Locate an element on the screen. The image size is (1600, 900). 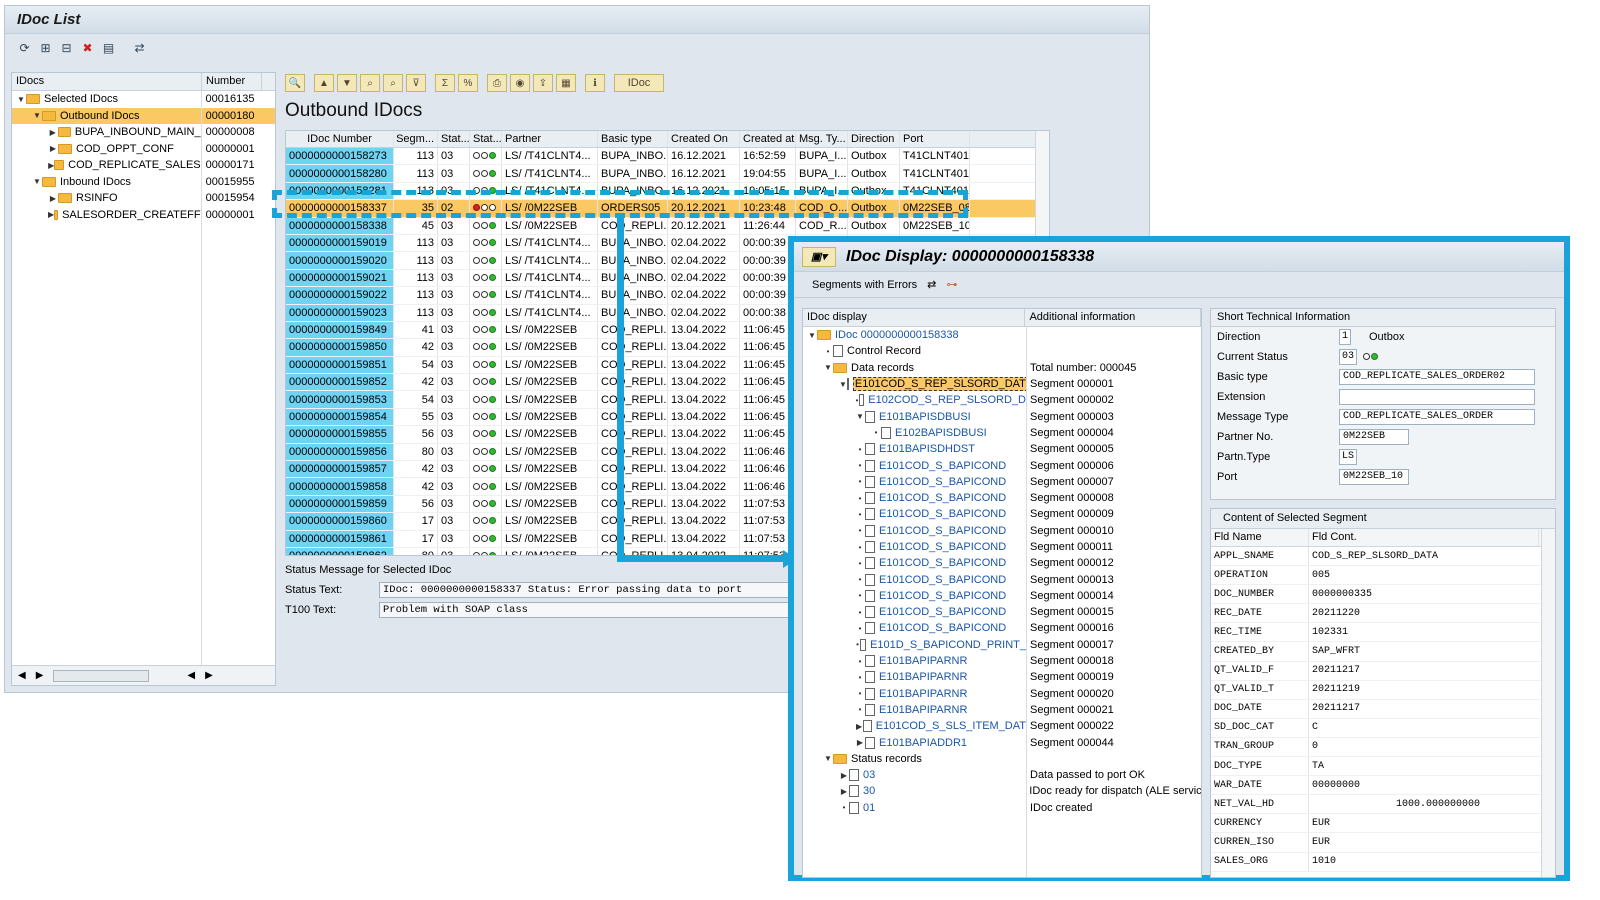
idoc-button: IDoc is located at coordinates (639, 83).